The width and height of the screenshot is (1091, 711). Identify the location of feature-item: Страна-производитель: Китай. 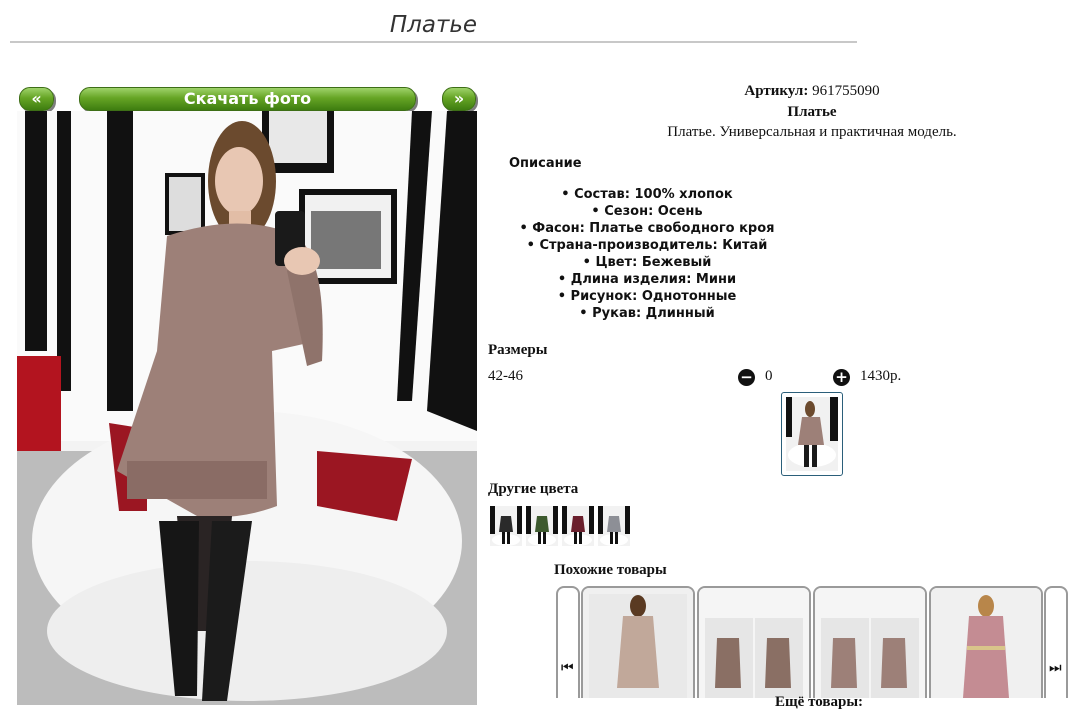
(647, 245).